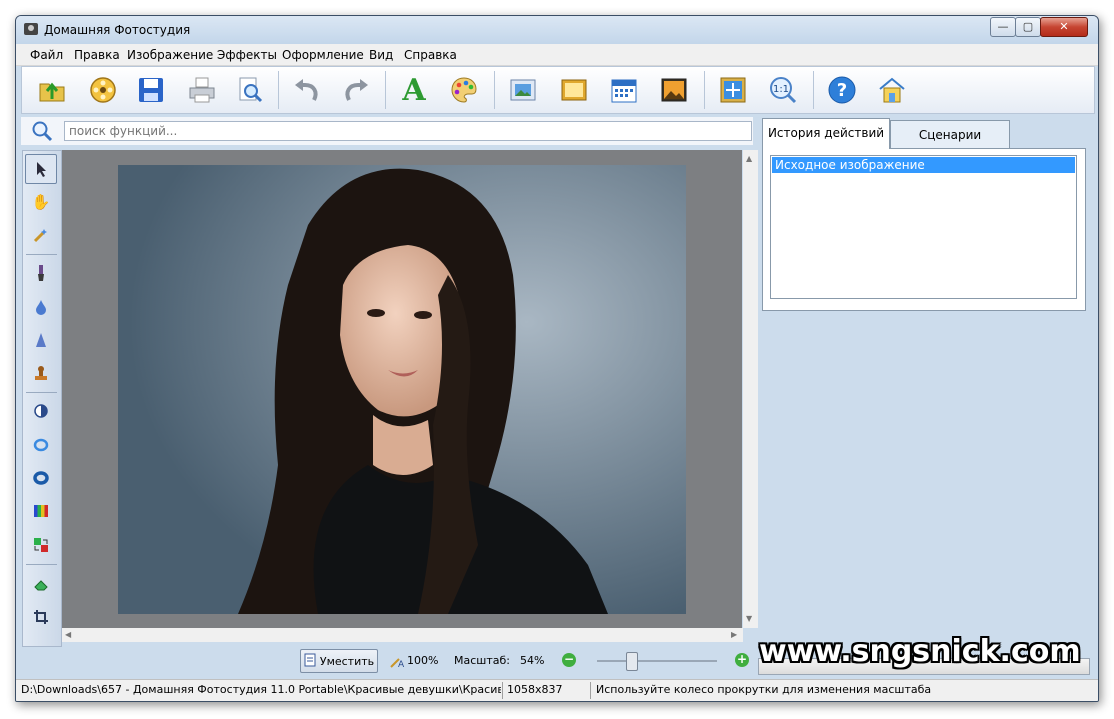  I want to click on actual-size-label: 100%, so click(422, 660).